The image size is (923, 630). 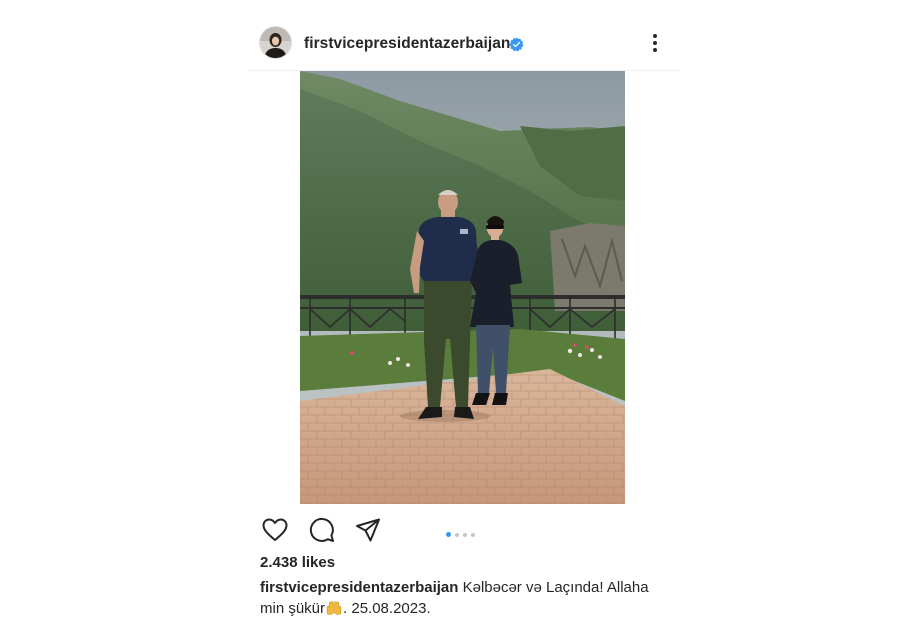 What do you see at coordinates (275, 530) in the screenshot?
I see `heart-icon` at bounding box center [275, 530].